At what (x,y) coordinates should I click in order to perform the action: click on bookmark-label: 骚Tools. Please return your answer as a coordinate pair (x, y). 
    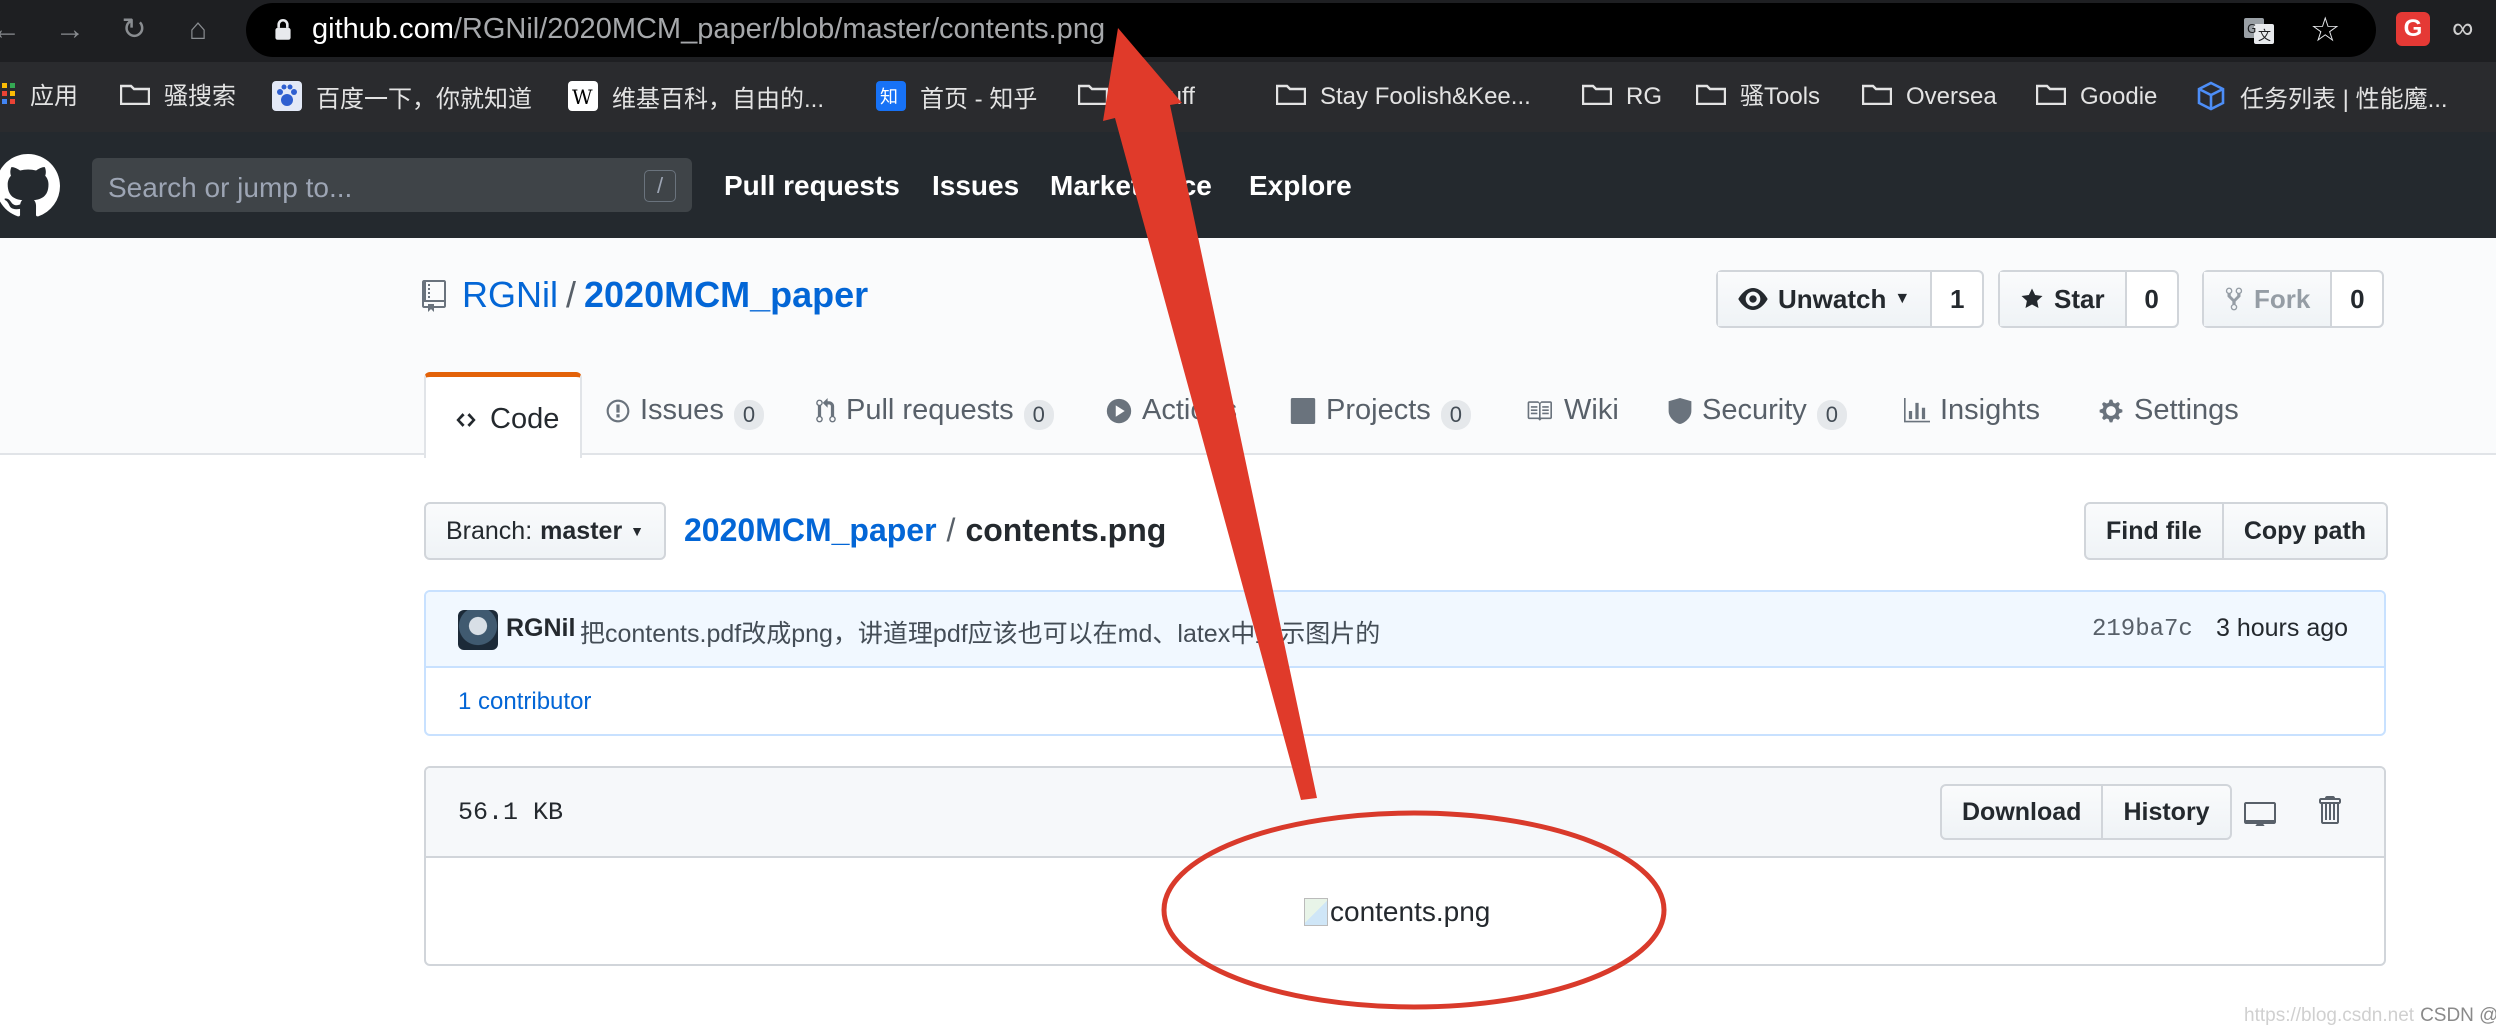
    Looking at the image, I should click on (1780, 96).